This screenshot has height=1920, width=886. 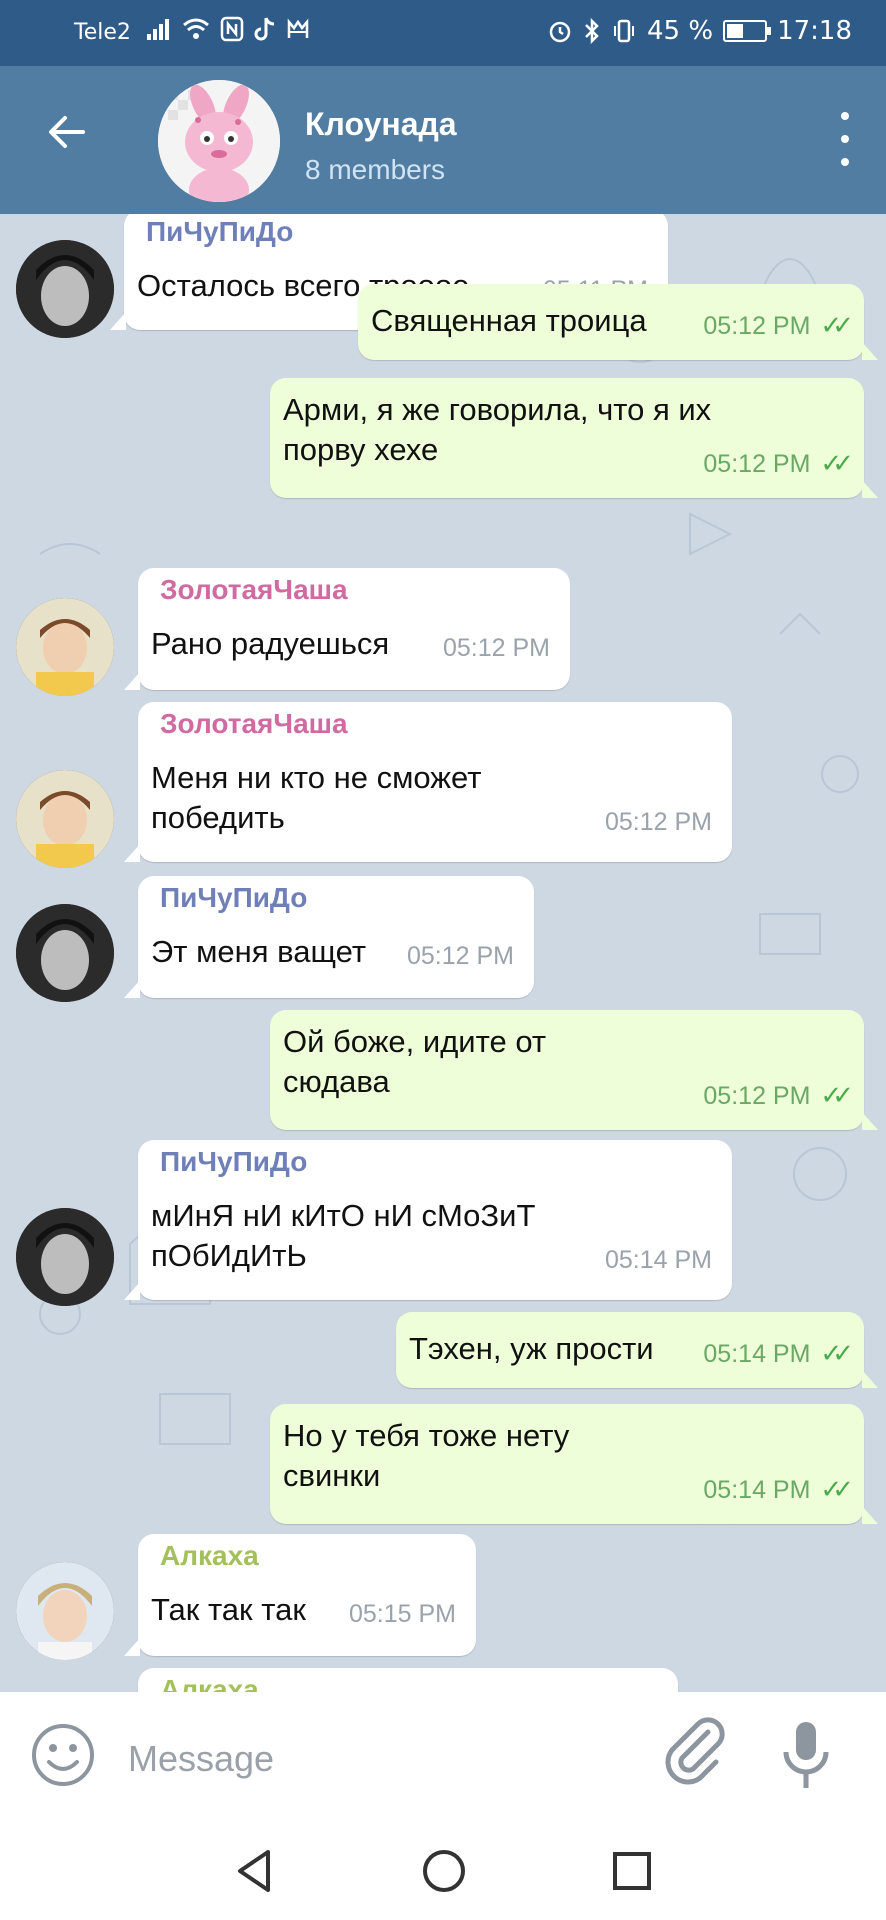 I want to click on battery-percent: 45 %, so click(x=680, y=31).